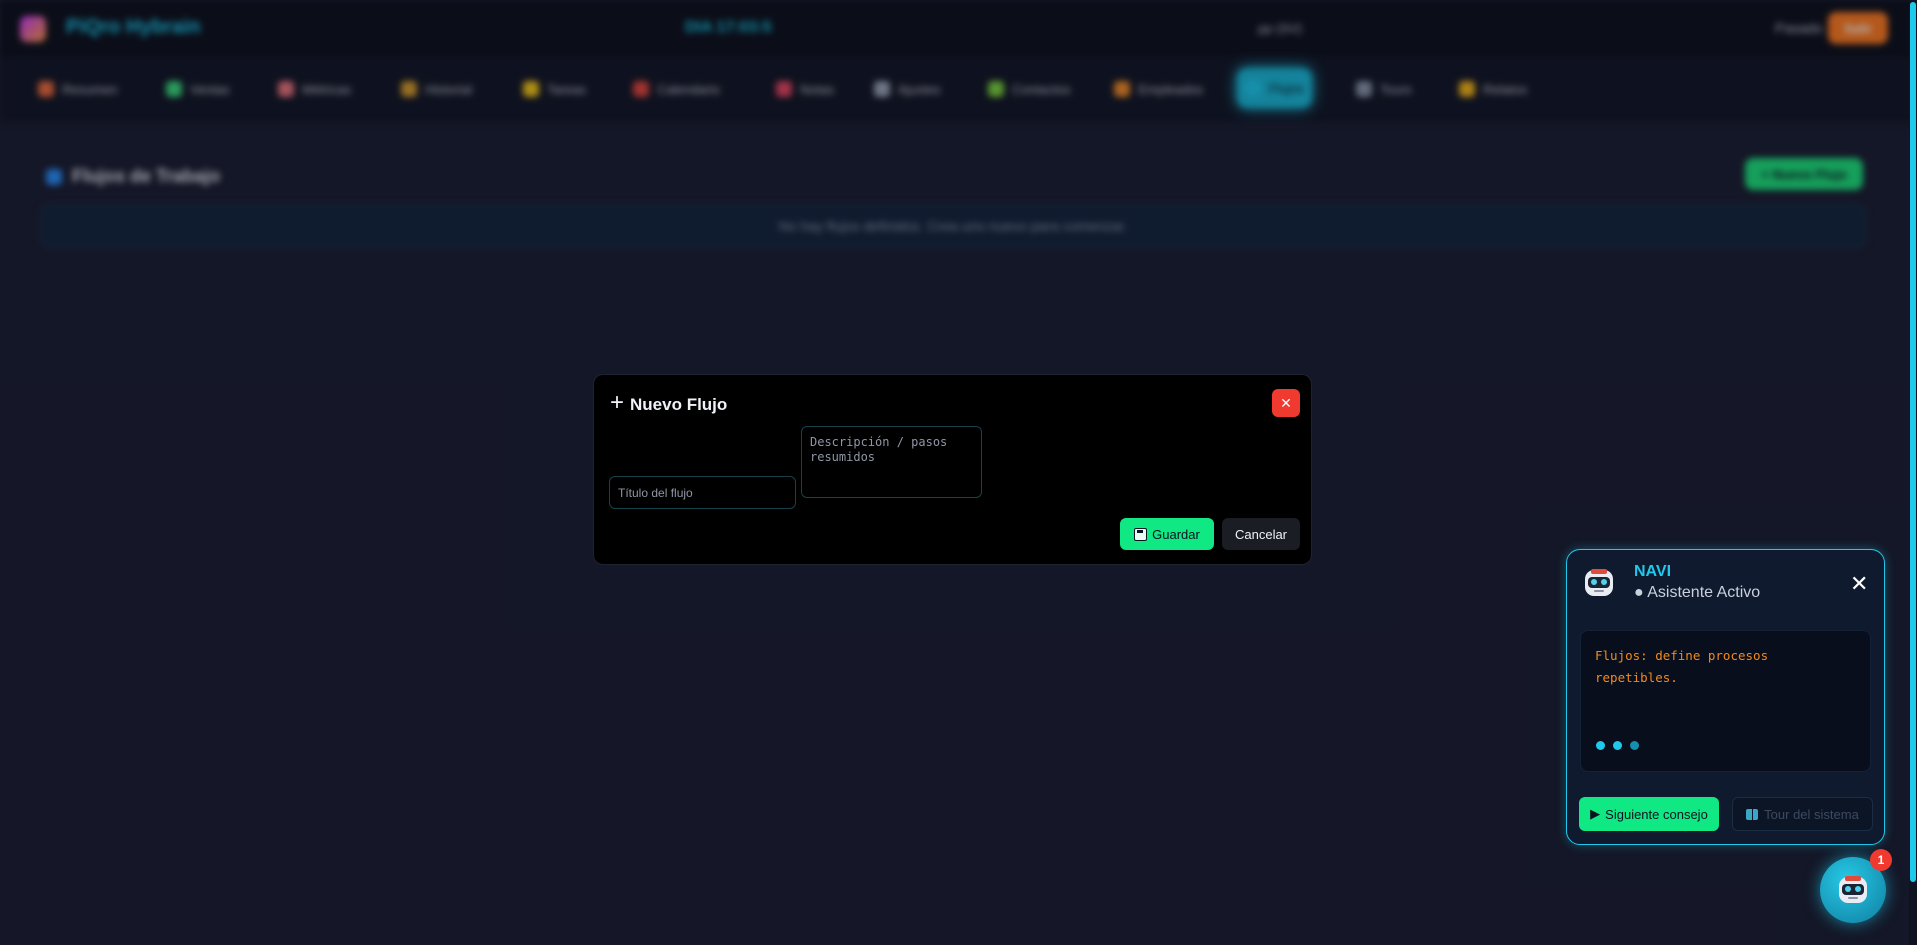  Describe the element at coordinates (1141, 534) in the screenshot. I see `floppy-disk-icon` at that location.